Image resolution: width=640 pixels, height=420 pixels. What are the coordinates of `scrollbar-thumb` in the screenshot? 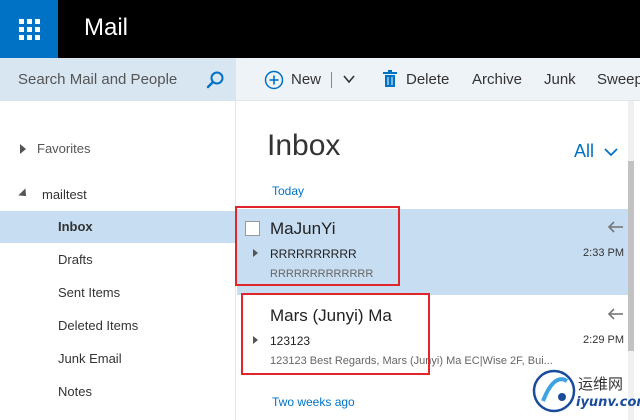 It's located at (631, 256).